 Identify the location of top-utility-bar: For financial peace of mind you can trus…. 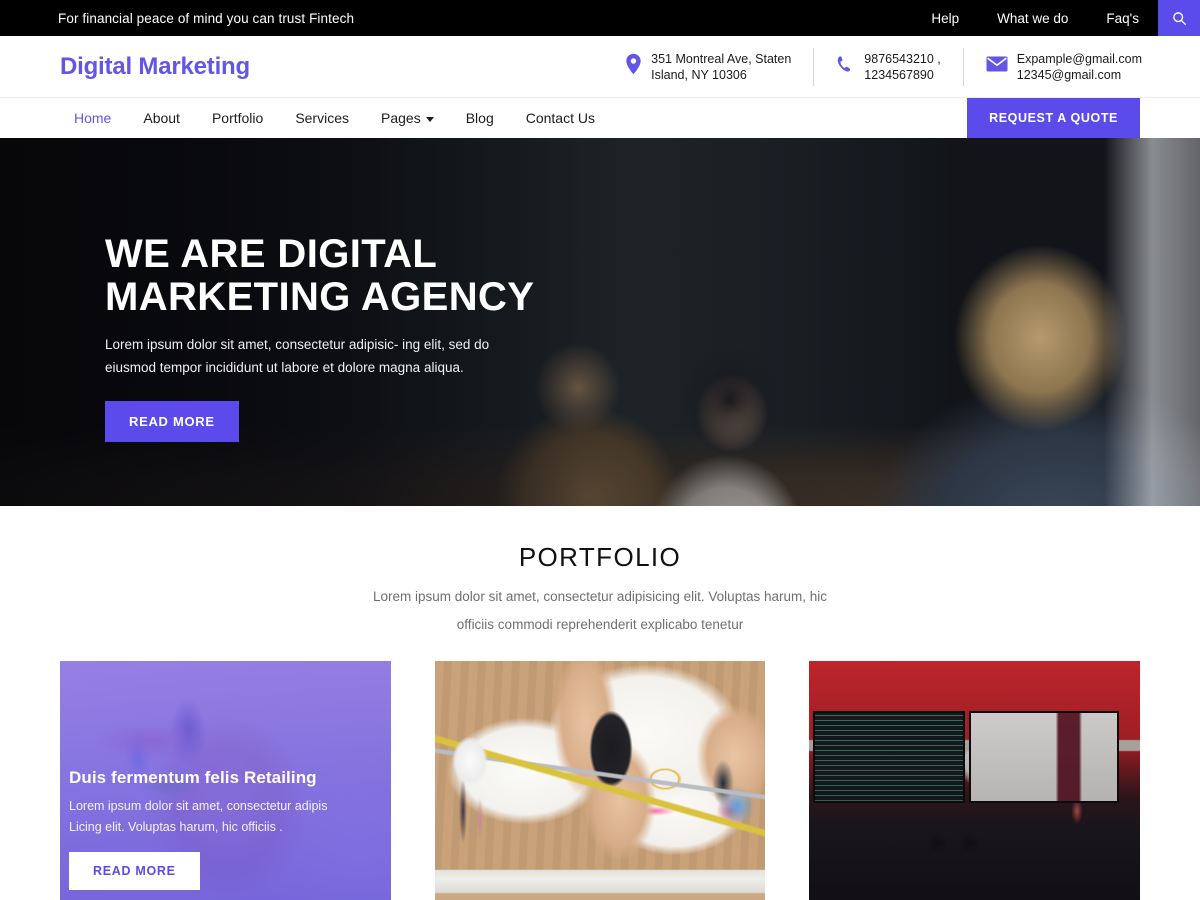
(600, 18).